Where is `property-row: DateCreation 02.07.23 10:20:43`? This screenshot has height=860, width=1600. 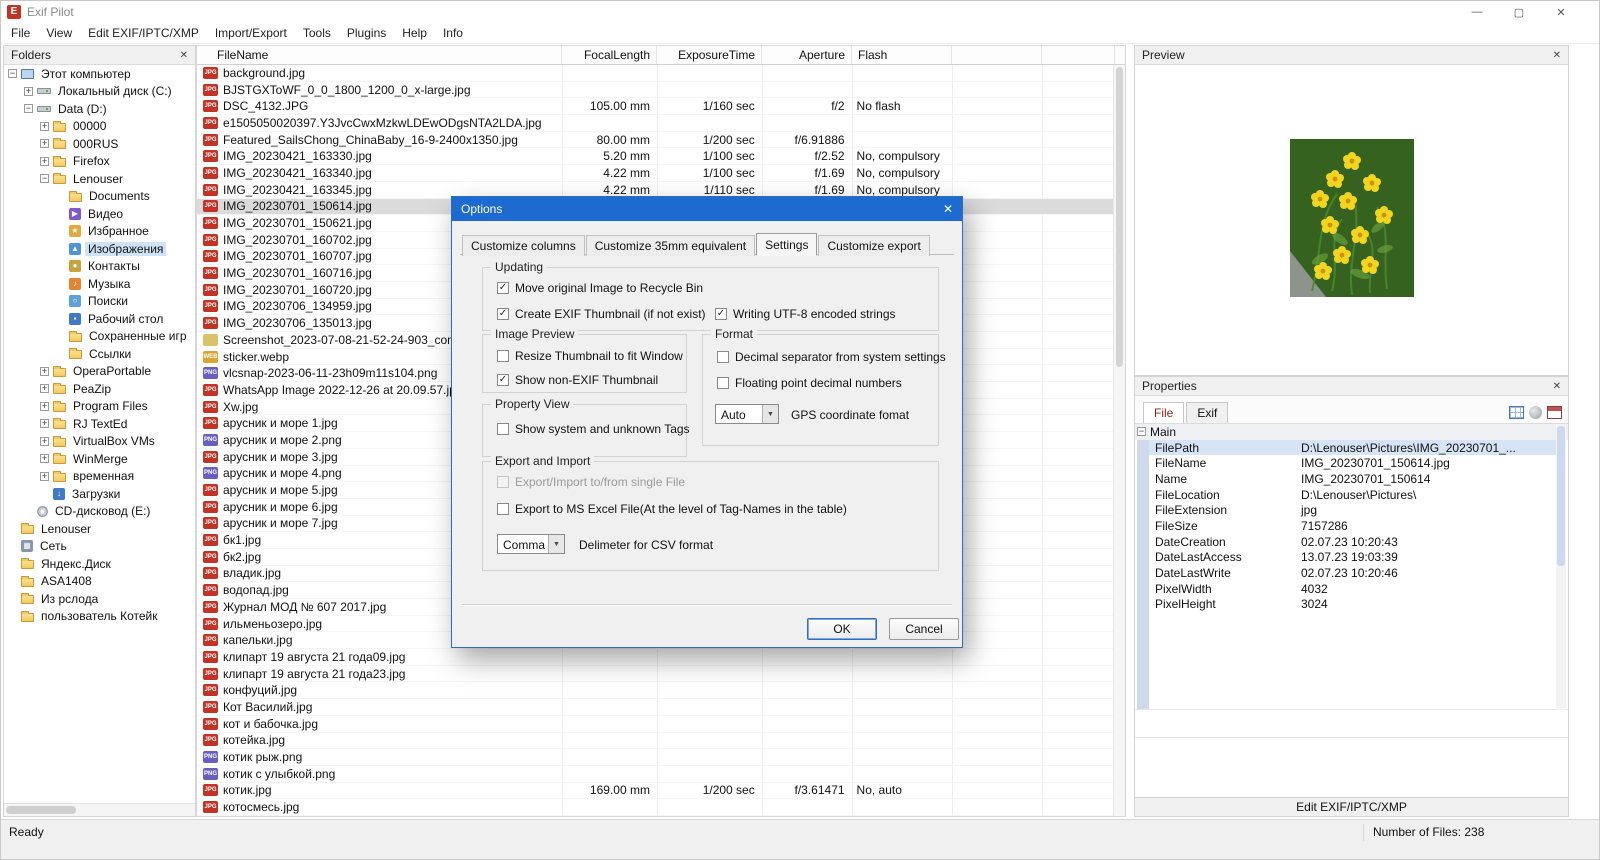
property-row: DateCreation 02.07.23 10:20:43 is located at coordinates (1352, 542).